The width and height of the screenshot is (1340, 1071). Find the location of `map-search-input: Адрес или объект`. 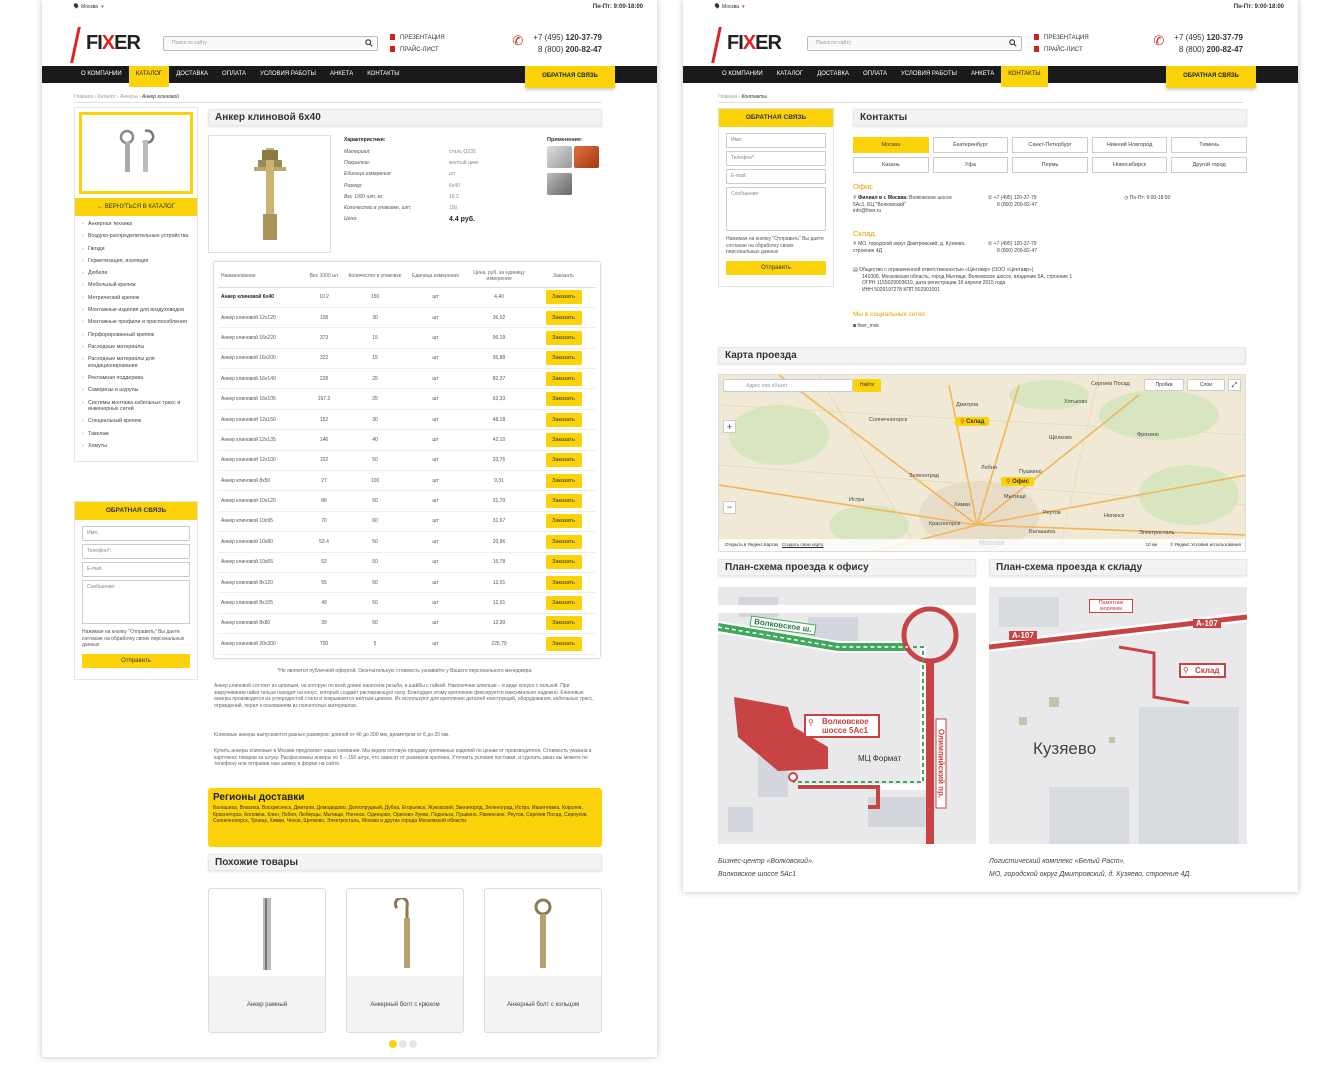

map-search-input: Адрес или объект is located at coordinates (788, 385).